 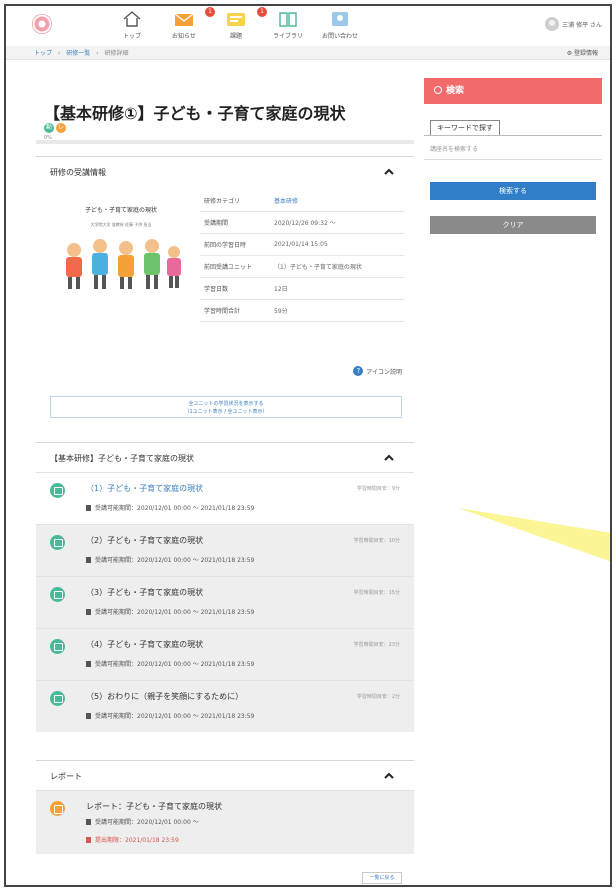 I want to click on info-key: 前回受講ユニット, so click(x=228, y=267).